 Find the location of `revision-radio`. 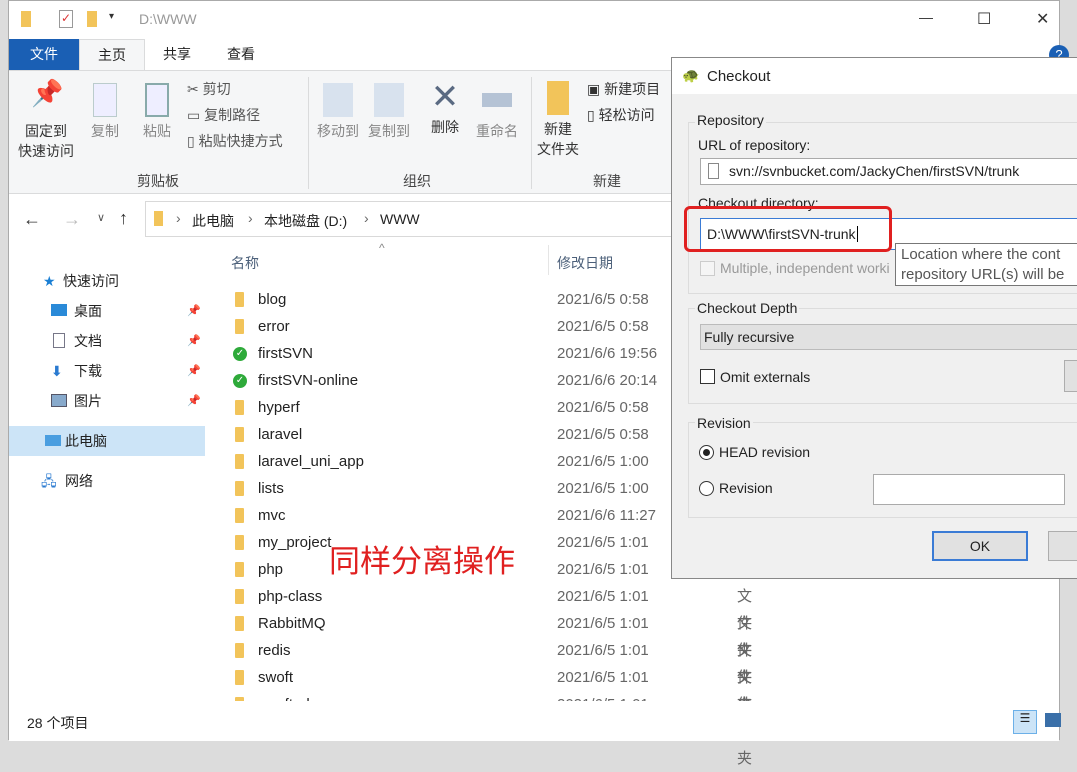

revision-radio is located at coordinates (706, 488).